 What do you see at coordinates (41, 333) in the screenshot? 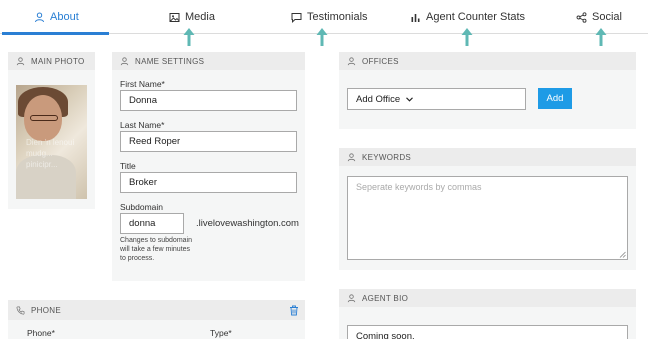
I see `phone-label: Phone*` at bounding box center [41, 333].